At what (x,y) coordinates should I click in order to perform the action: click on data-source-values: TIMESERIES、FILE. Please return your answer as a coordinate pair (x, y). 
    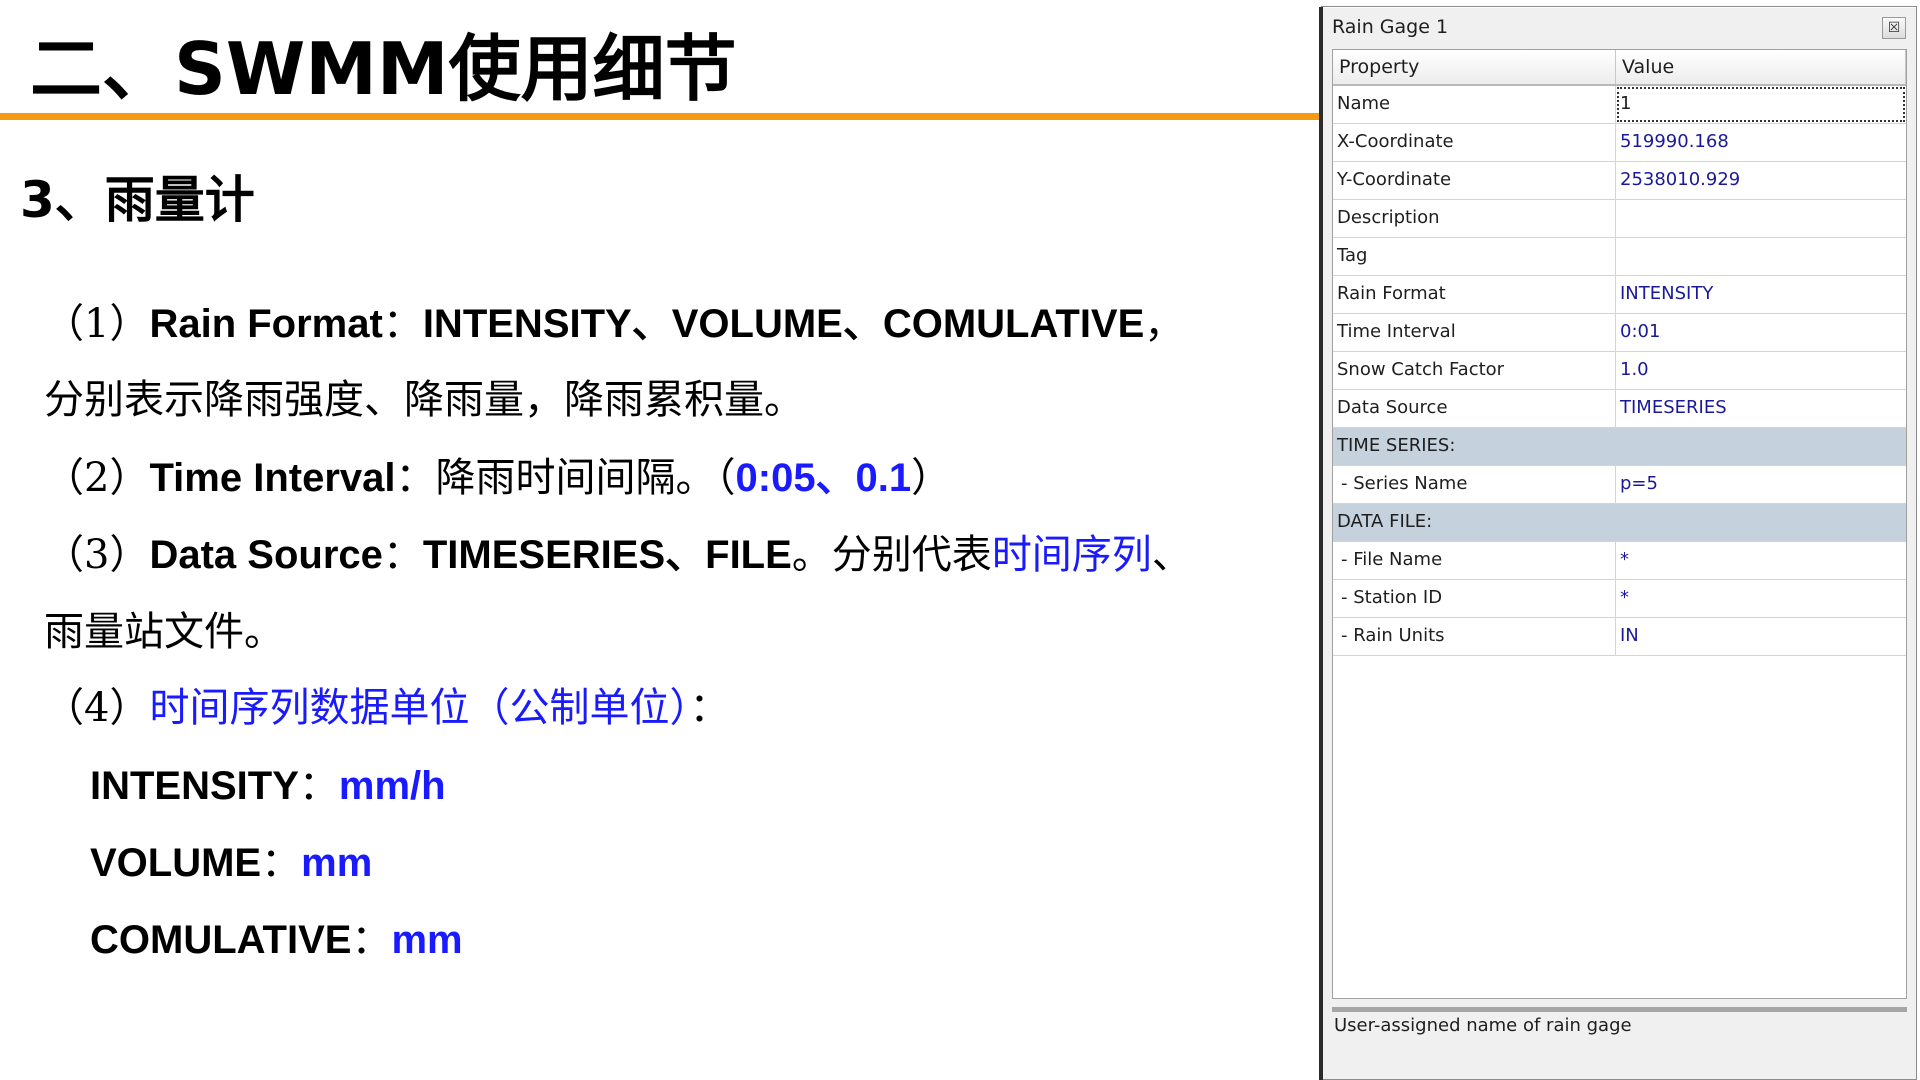
    Looking at the image, I should click on (607, 555).